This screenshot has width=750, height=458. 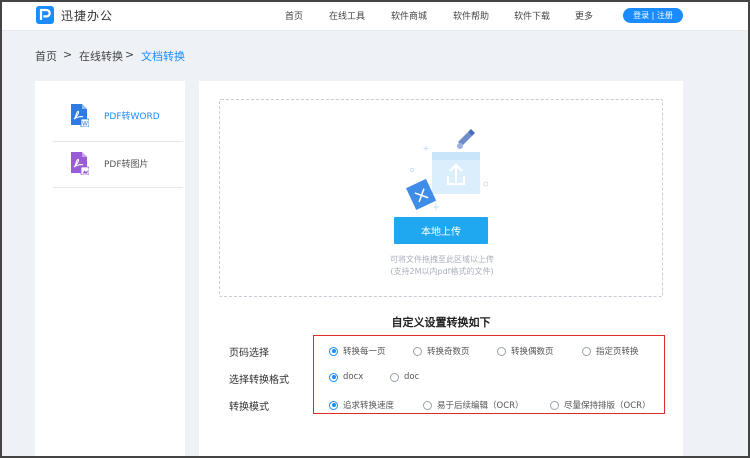 What do you see at coordinates (80, 116) in the screenshot?
I see `pdf-word-icon: W` at bounding box center [80, 116].